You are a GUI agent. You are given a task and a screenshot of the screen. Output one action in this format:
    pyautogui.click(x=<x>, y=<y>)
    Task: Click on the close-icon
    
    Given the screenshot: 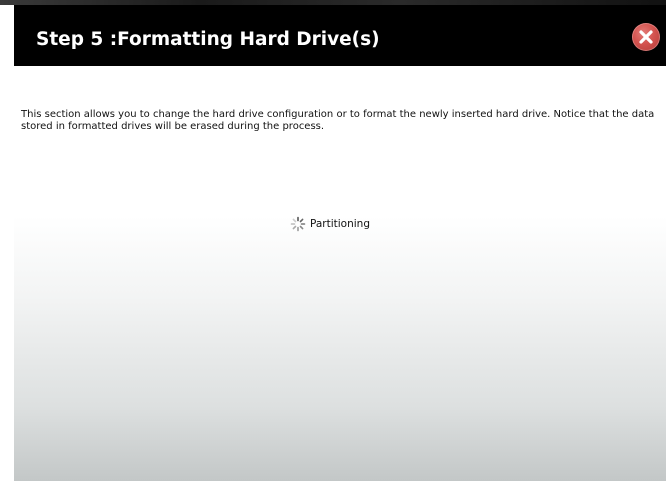 What is the action you would take?
    pyautogui.click(x=646, y=37)
    